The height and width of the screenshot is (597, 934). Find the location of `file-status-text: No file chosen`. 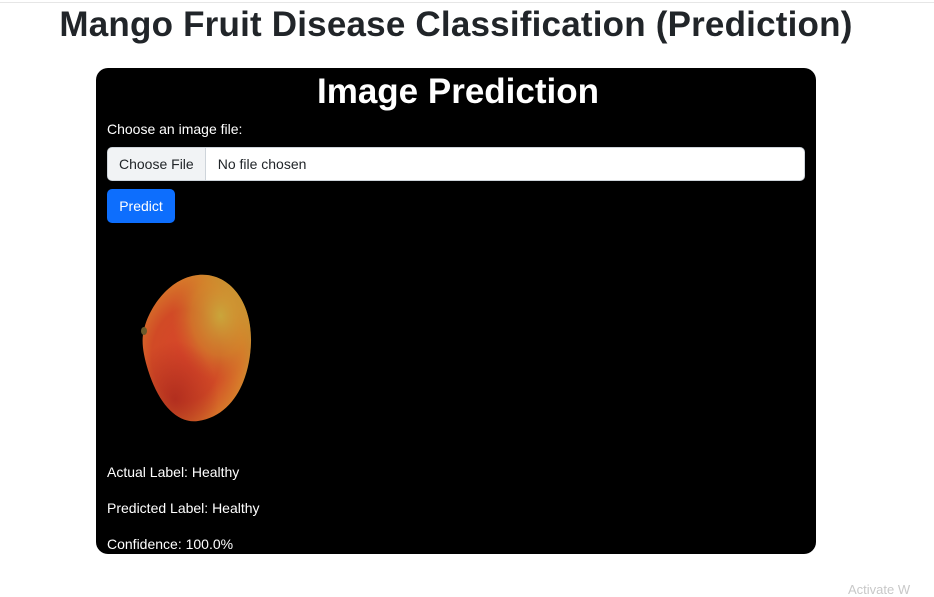

file-status-text: No file chosen is located at coordinates (262, 164).